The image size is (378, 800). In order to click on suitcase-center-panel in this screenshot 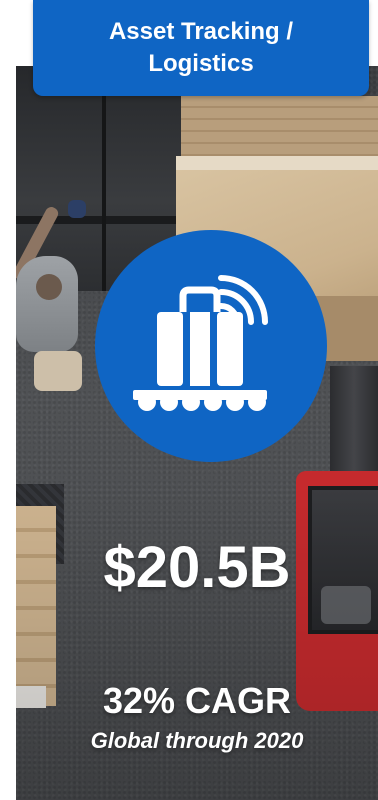, I will do `click(200, 349)`.